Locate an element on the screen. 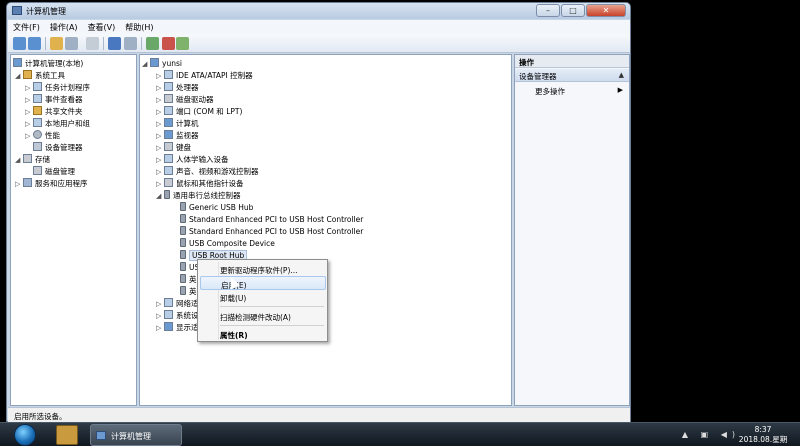  device-category: ▷ 人体学输入设备 is located at coordinates (192, 160).